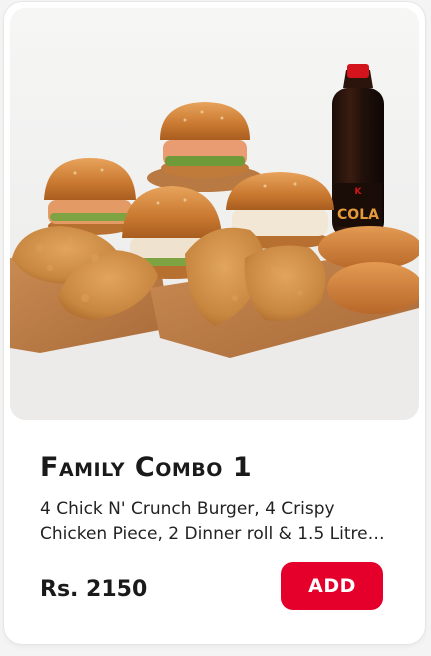  What do you see at coordinates (359, 192) in the screenshot?
I see `svg-text: K` at bounding box center [359, 192].